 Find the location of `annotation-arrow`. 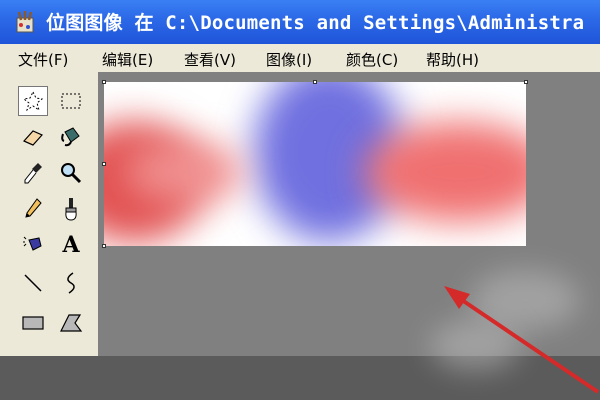

annotation-arrow is located at coordinates (522, 340).